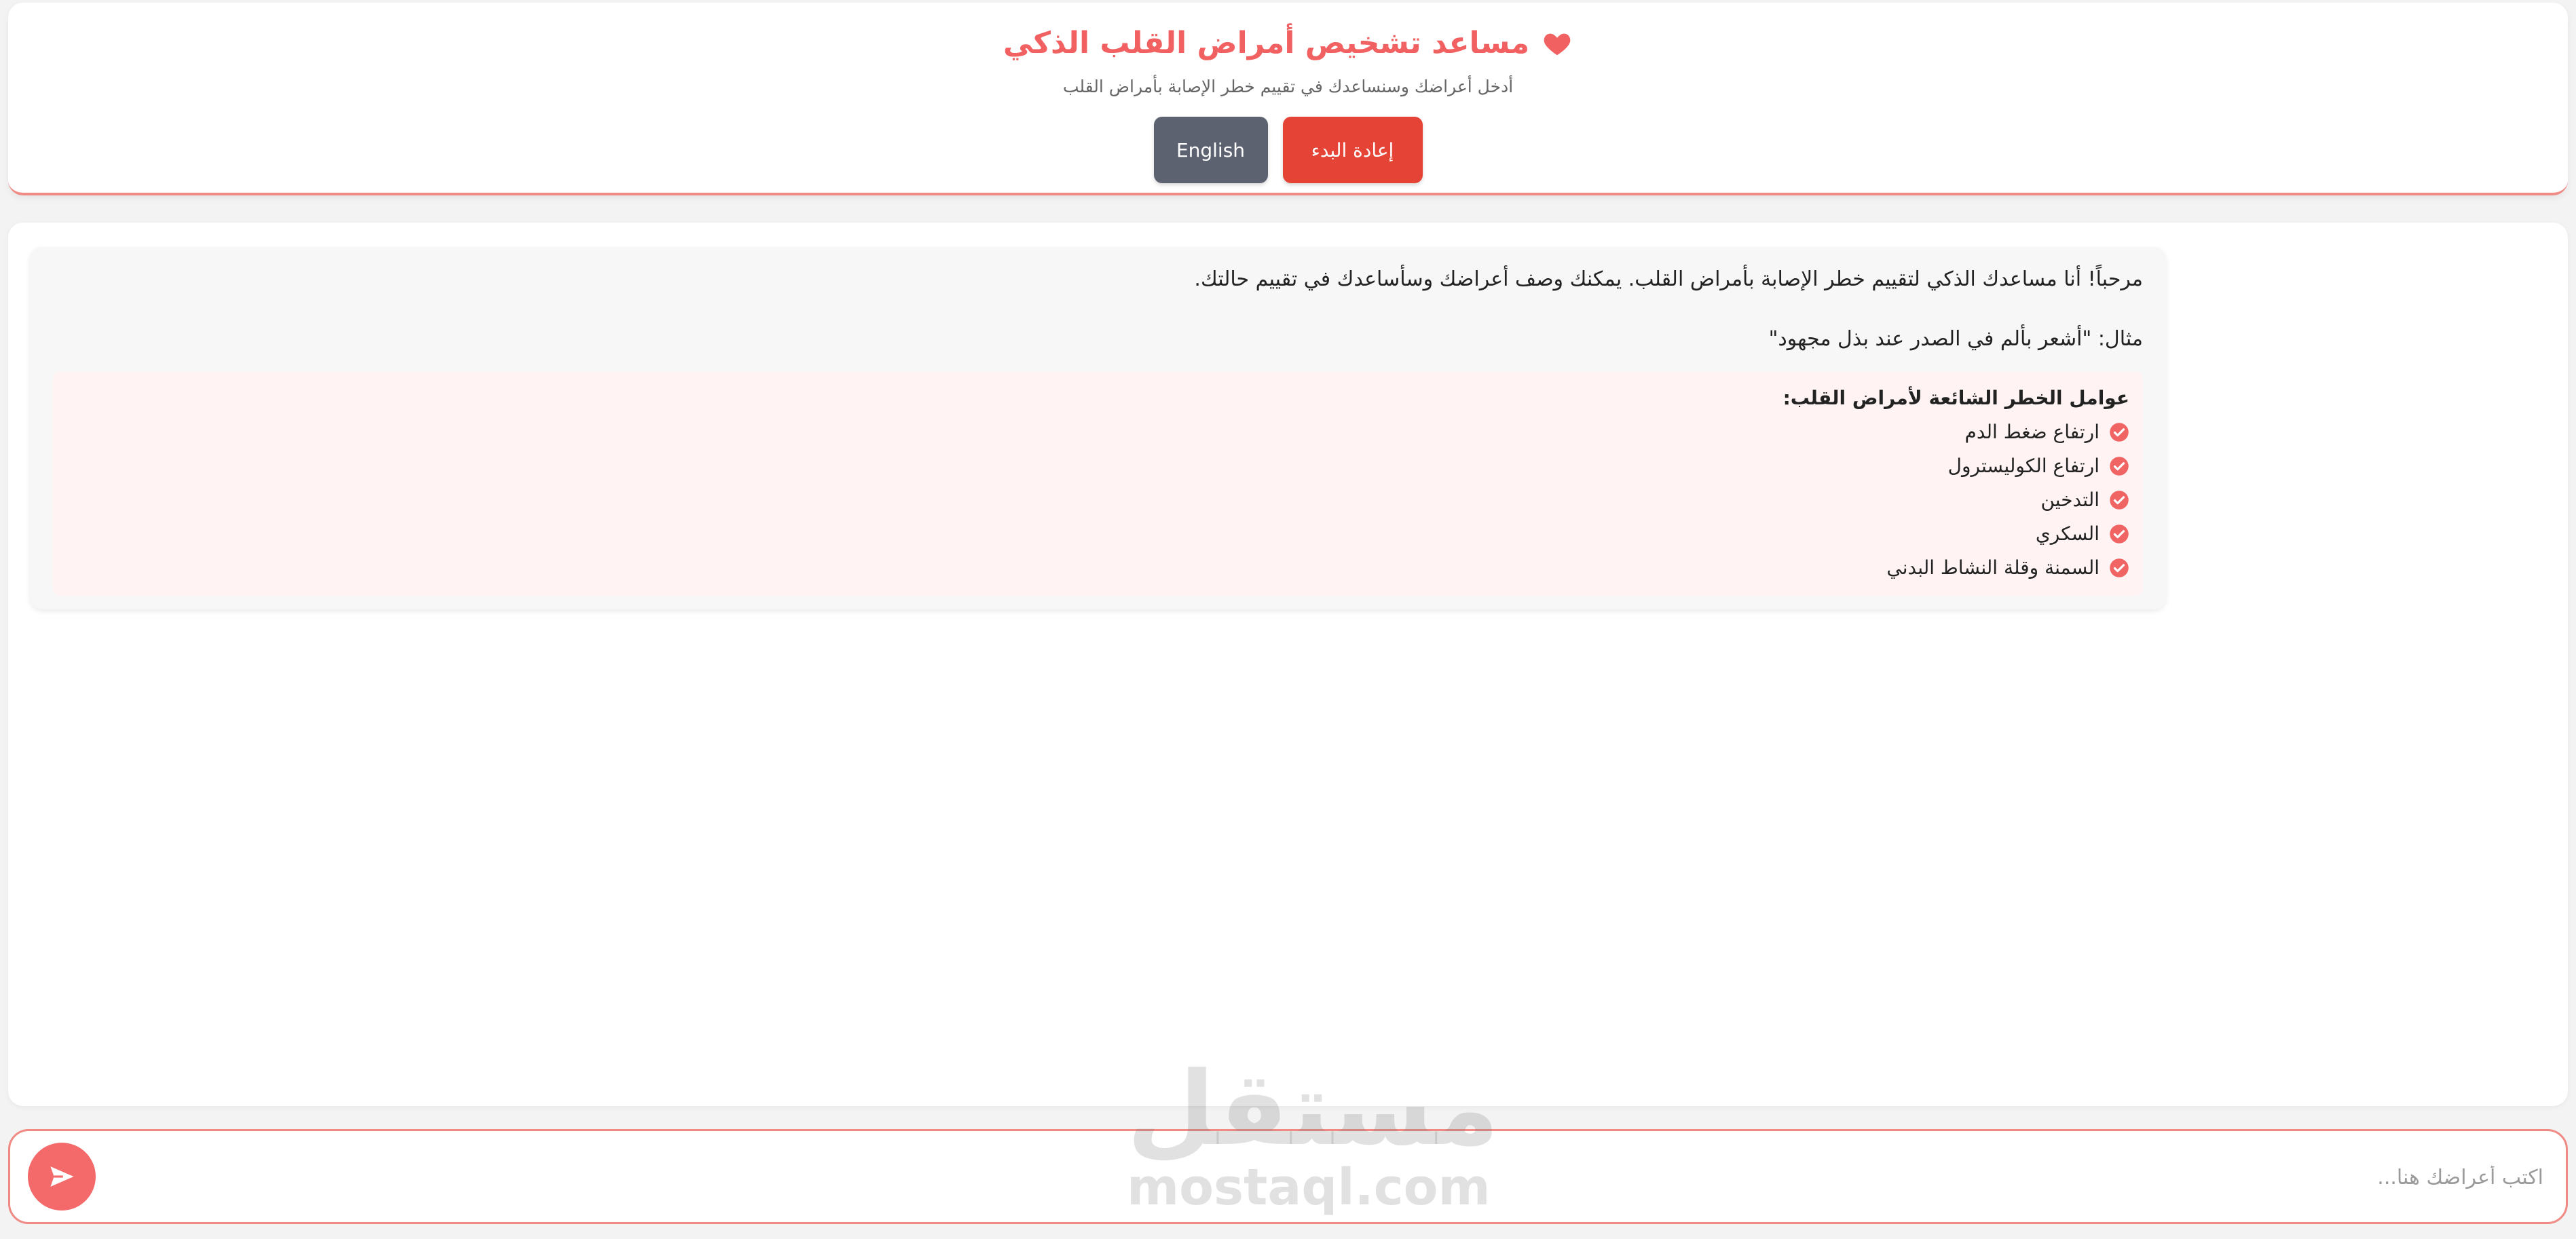  I want to click on example-message: مثال: "أشعر بألم في الصدر عند بذل مجهود", so click(1956, 339).